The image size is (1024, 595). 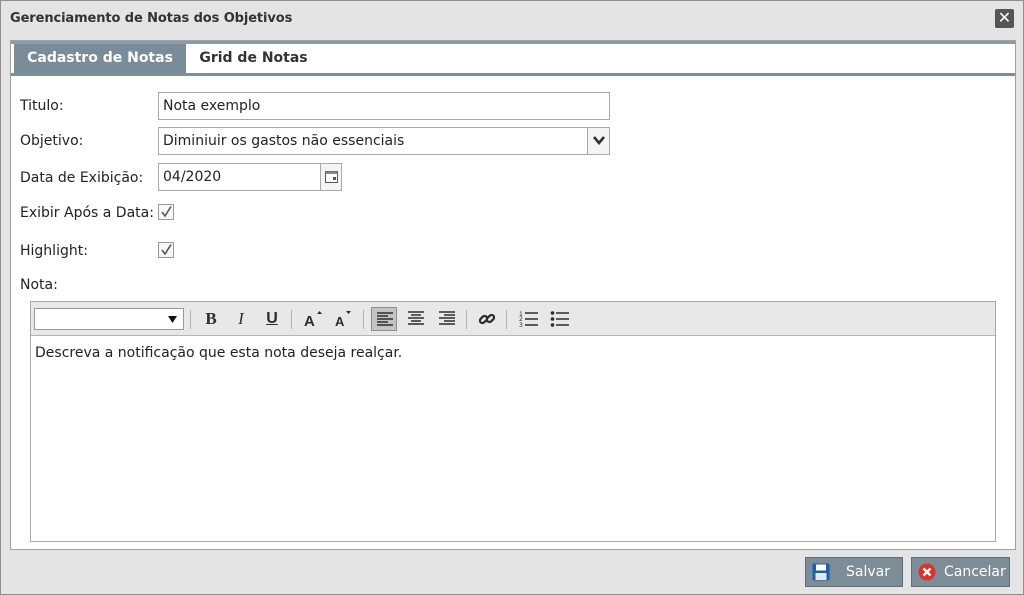 I want to click on italic-icon: I, so click(x=241, y=319).